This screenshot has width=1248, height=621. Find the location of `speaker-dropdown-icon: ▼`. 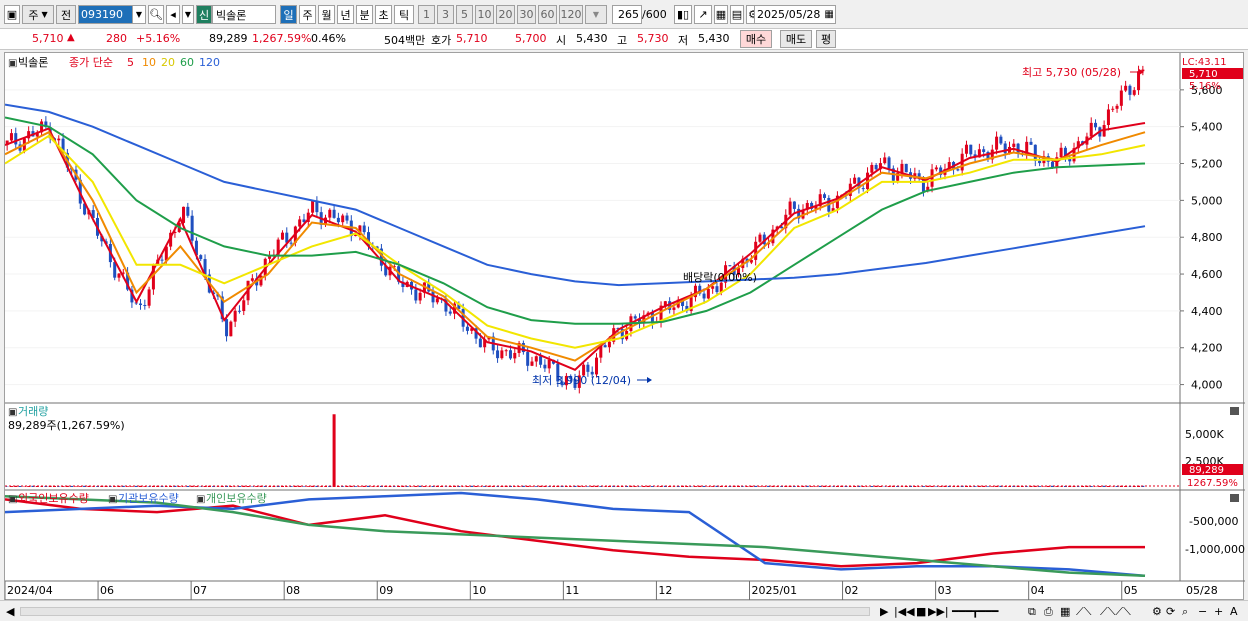

speaker-dropdown-icon: ▼ is located at coordinates (188, 14).